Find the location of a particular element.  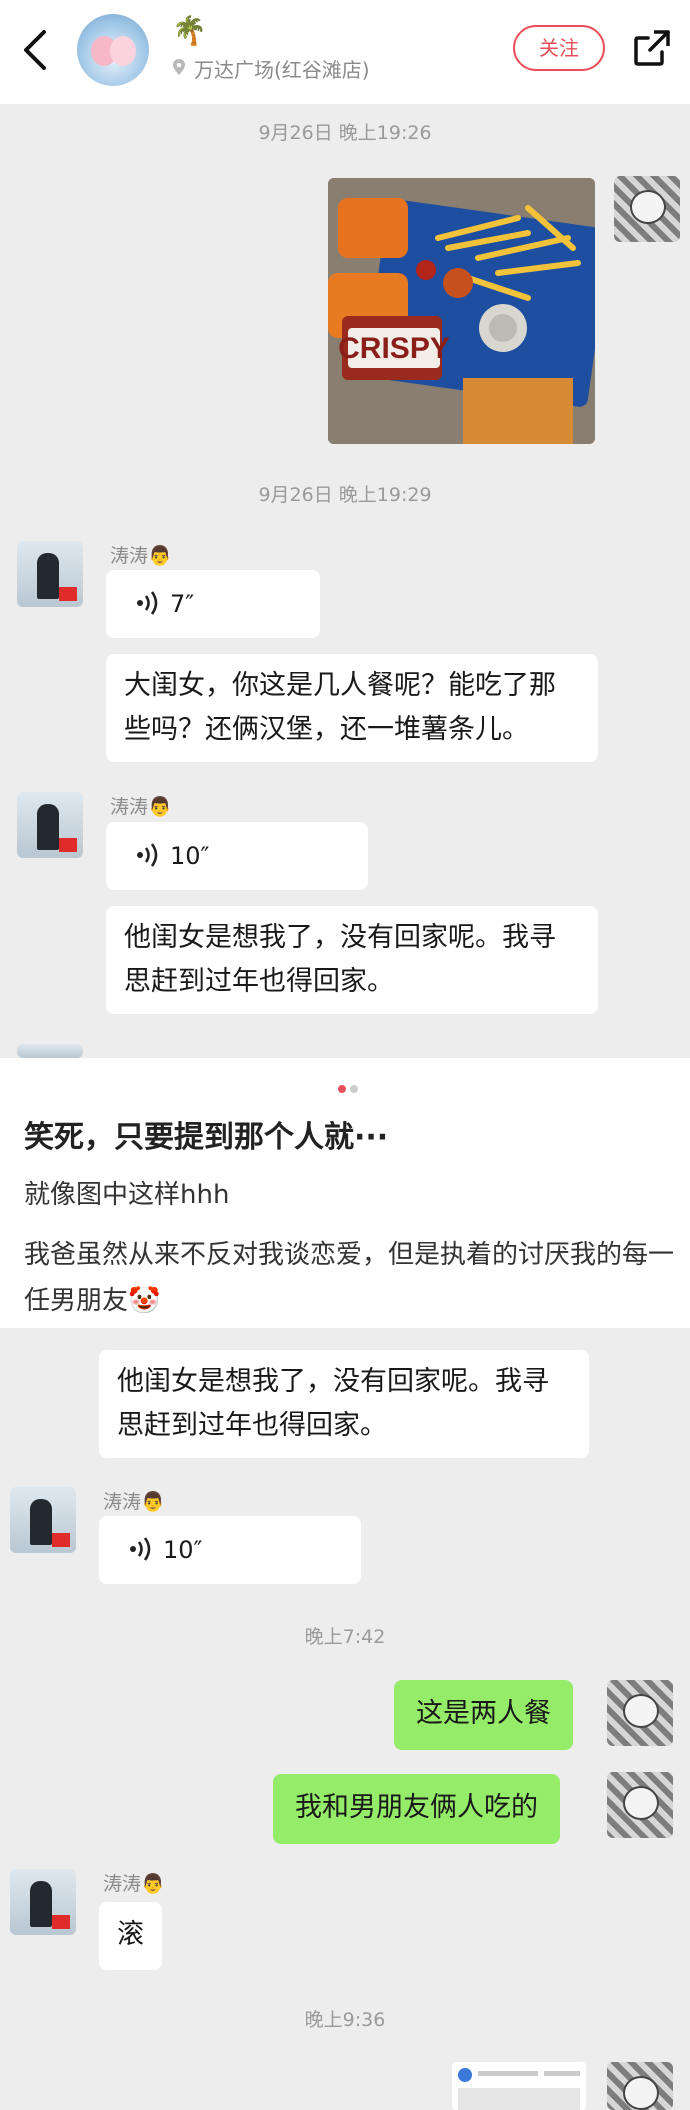

note-text: 就像图中这样hhh is located at coordinates (127, 1195).